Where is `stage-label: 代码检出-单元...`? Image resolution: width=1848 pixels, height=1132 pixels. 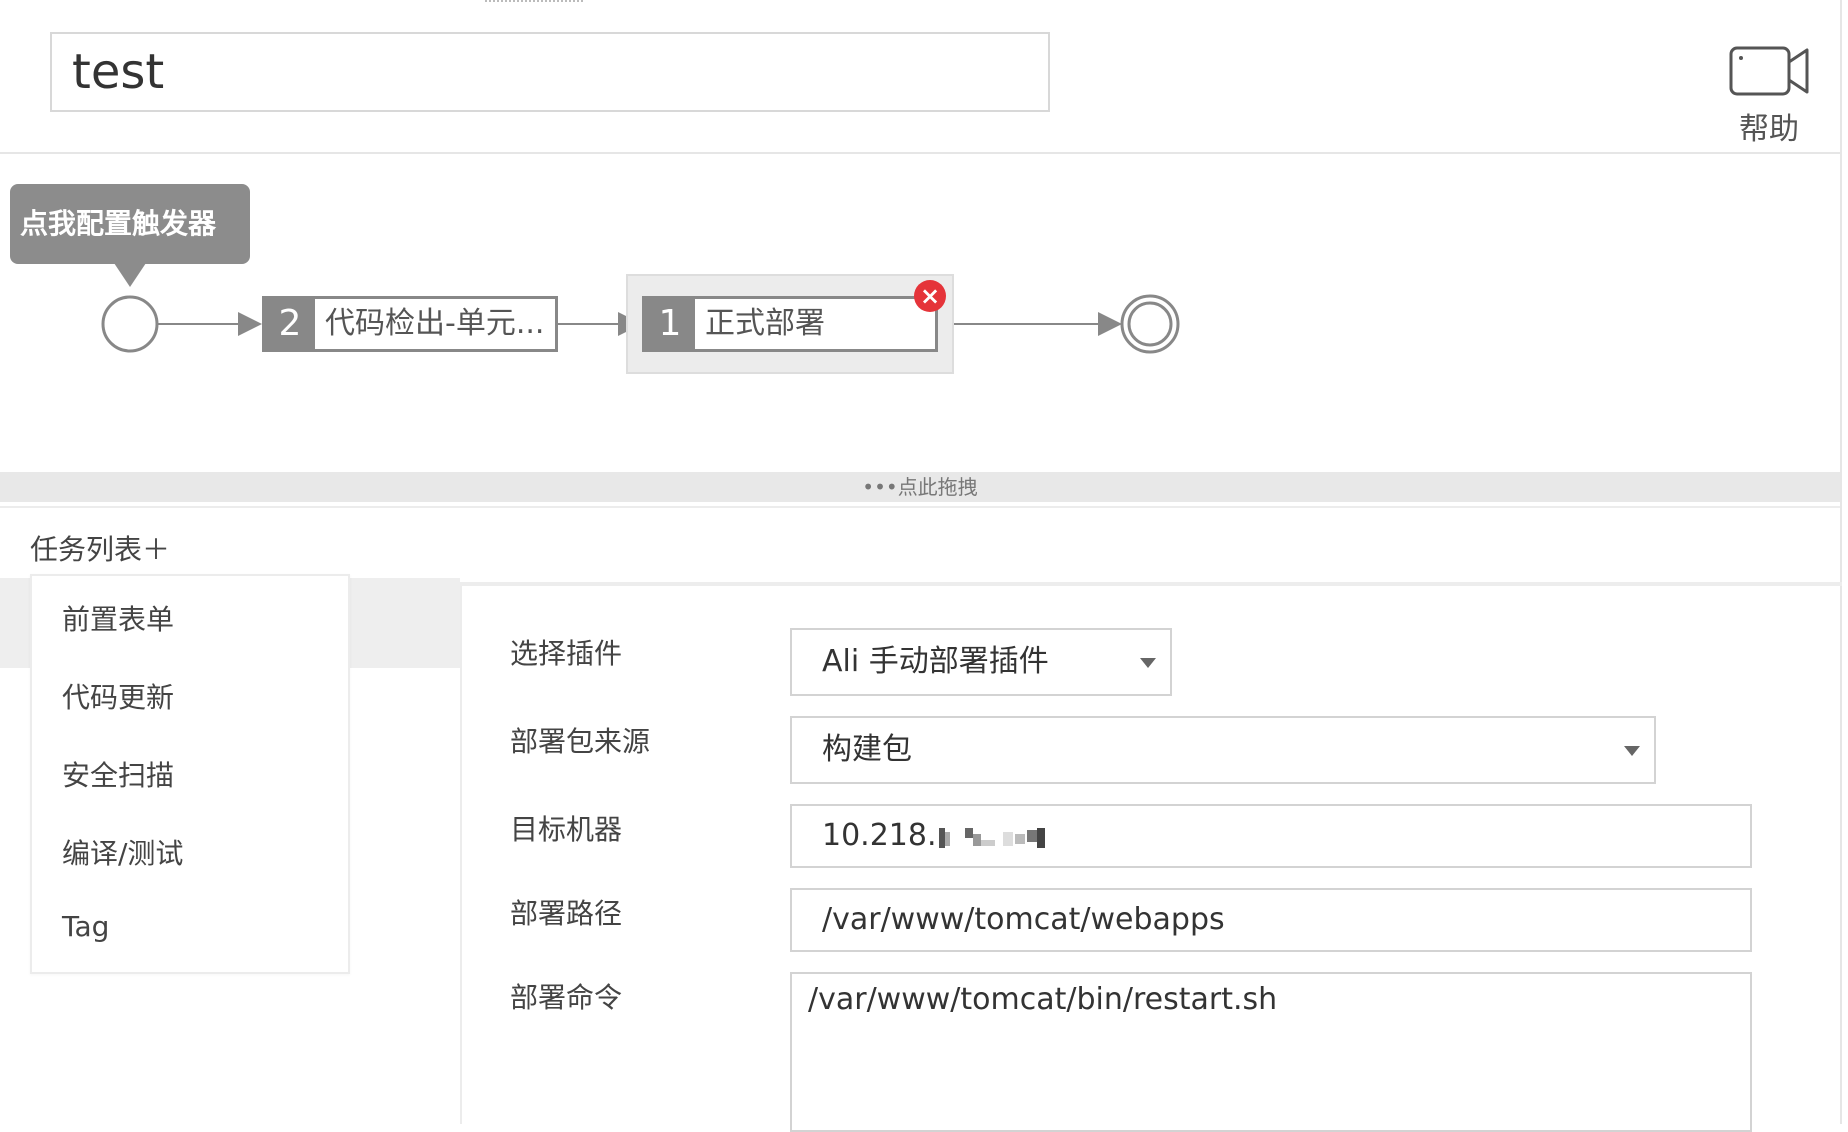
stage-label: 代码检出-单元... is located at coordinates (435, 323).